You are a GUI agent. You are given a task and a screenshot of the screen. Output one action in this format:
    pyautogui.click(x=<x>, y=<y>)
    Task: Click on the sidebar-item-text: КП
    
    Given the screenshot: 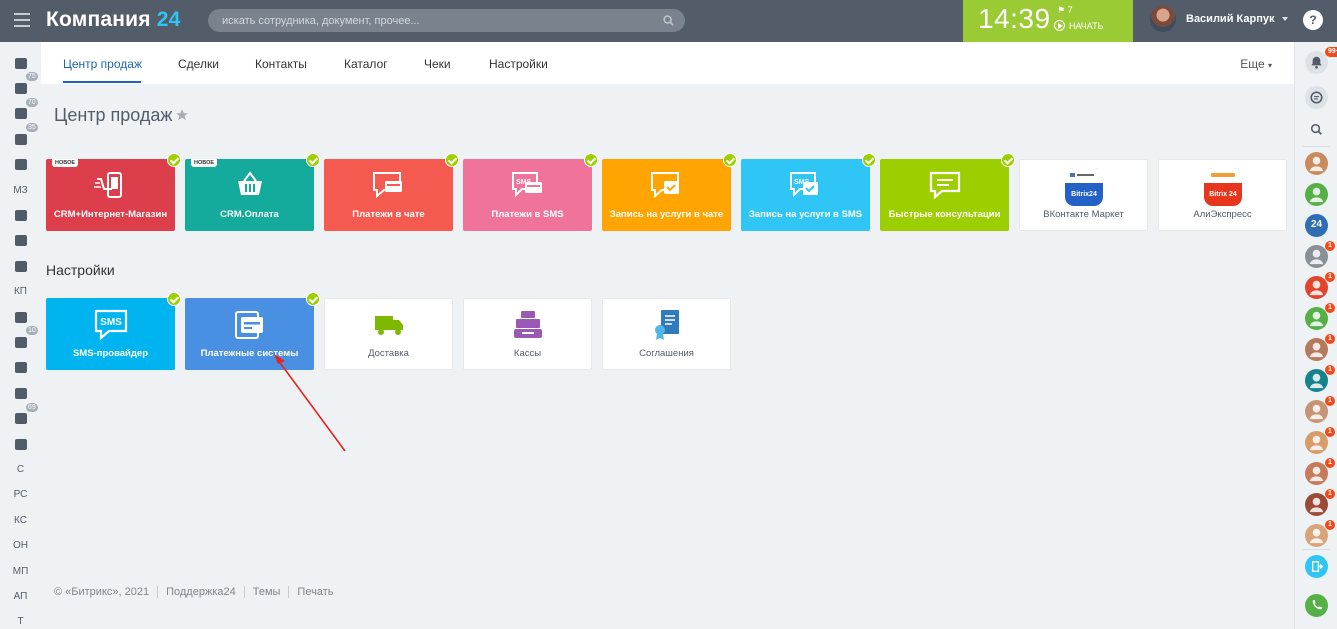 What is the action you would take?
    pyautogui.click(x=20, y=292)
    